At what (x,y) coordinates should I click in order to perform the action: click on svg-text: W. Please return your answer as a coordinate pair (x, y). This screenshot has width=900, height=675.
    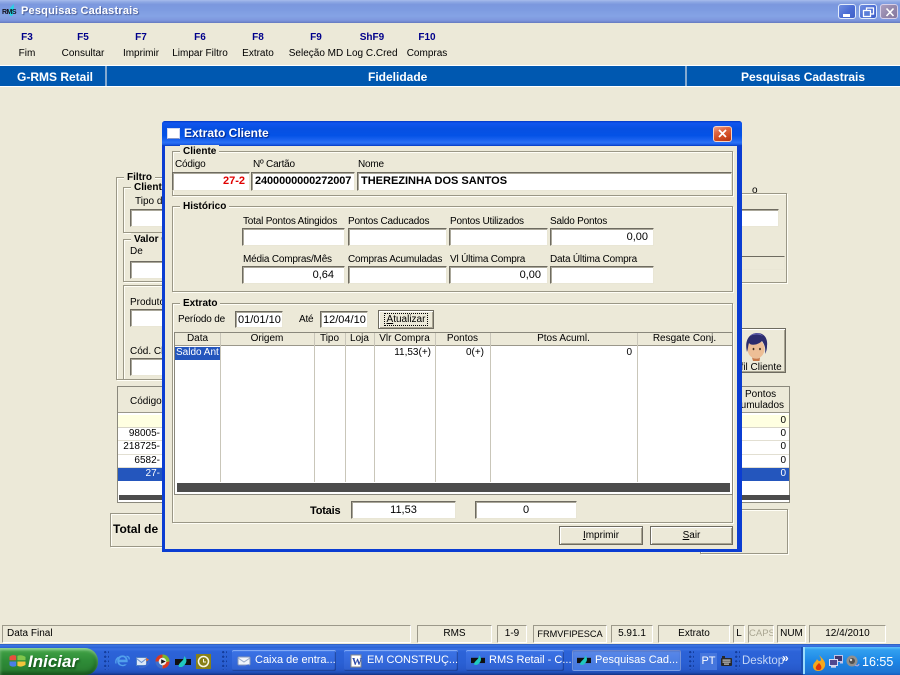
    Looking at the image, I should click on (357, 662).